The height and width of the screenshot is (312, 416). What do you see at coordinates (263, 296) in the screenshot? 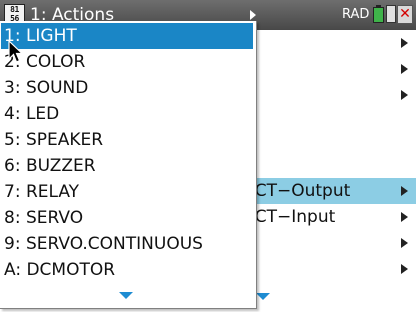
I see `background-scroll-down-icon` at bounding box center [263, 296].